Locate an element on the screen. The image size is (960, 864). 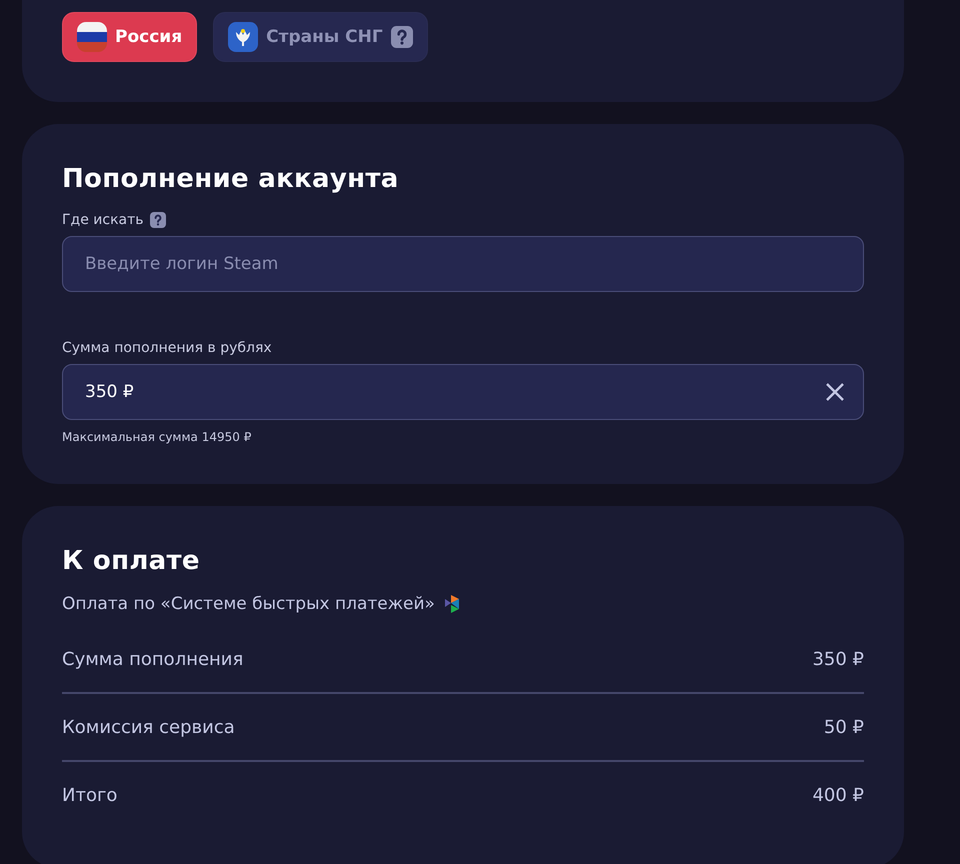
emblem-icon is located at coordinates (243, 37).